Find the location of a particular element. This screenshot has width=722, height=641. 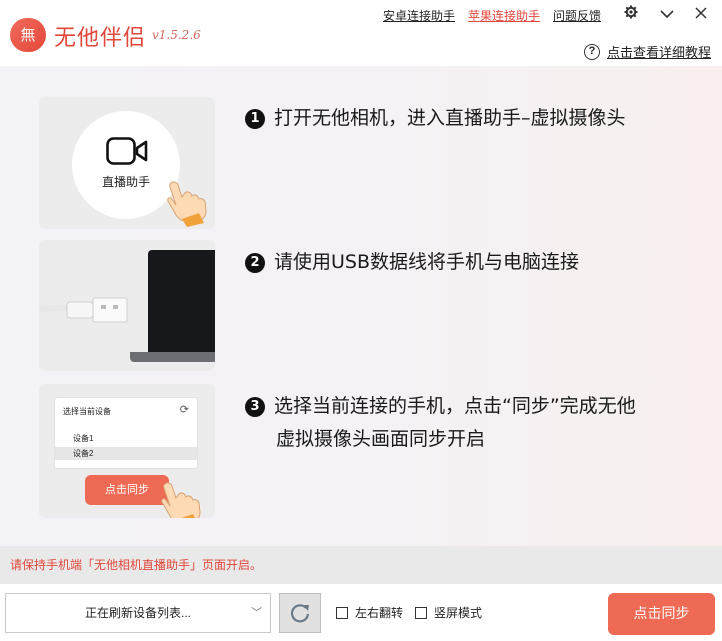

refresh-button is located at coordinates (300, 613).